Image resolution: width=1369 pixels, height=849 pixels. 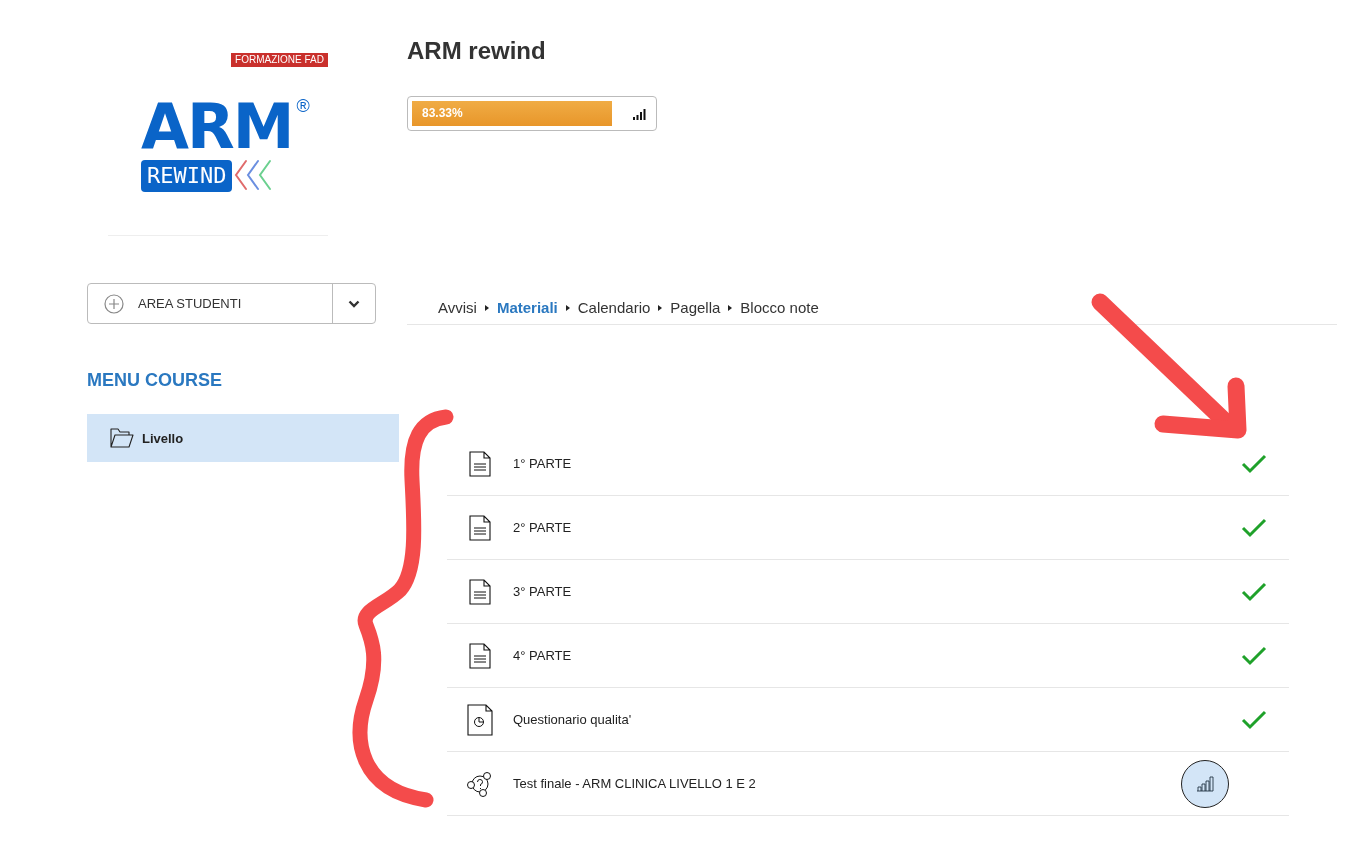 I want to click on folder-icon, so click(x=122, y=438).